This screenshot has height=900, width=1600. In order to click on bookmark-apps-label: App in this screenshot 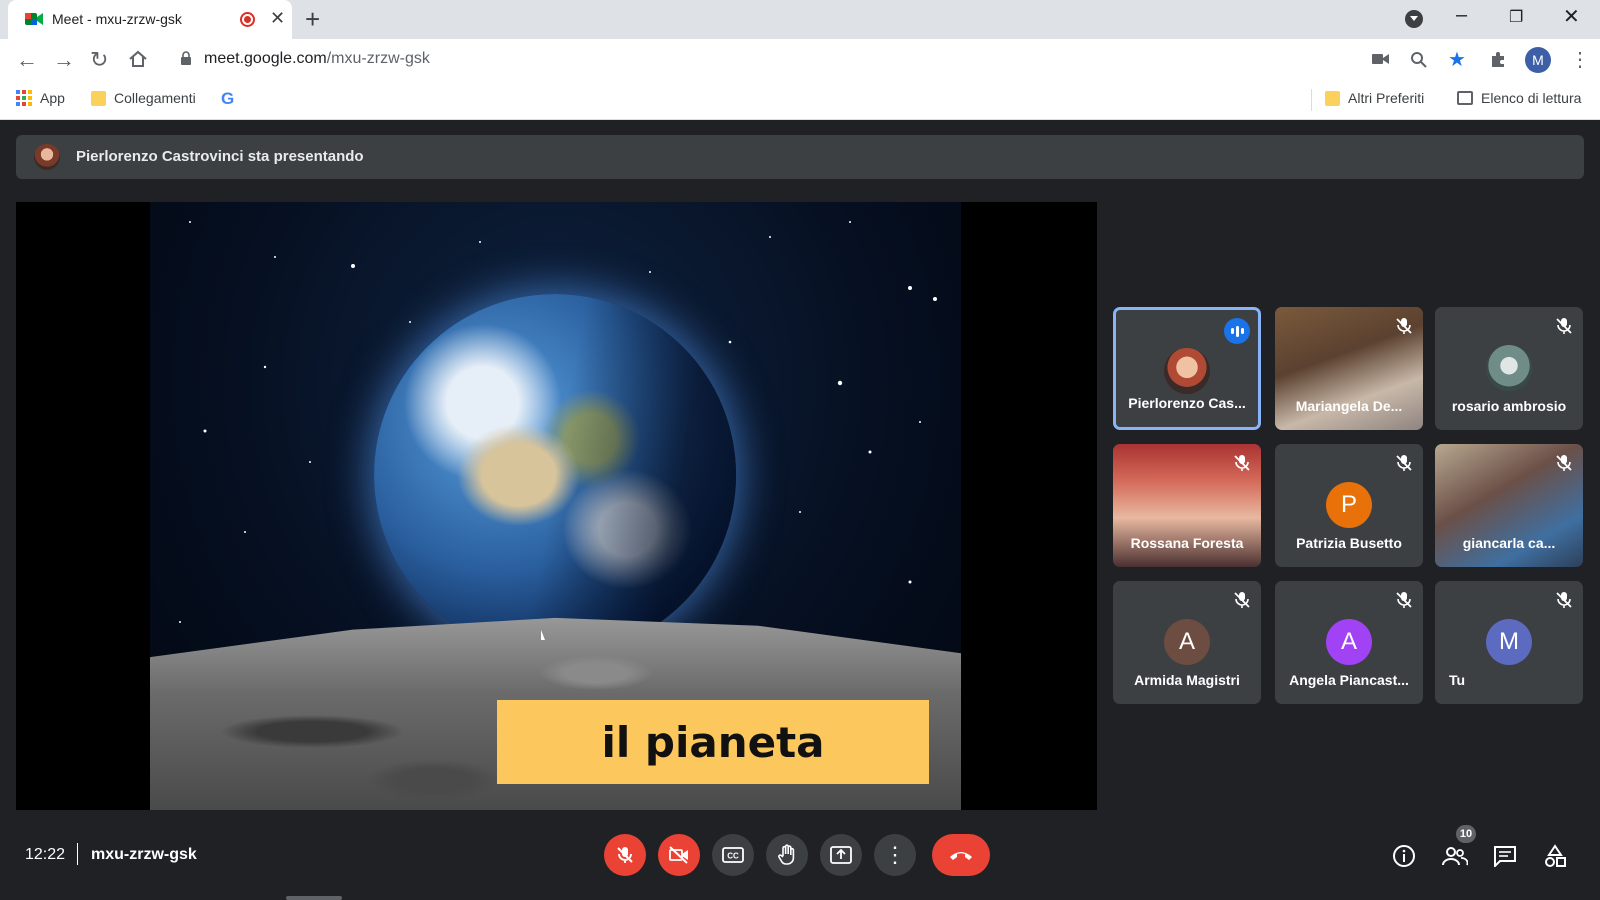, I will do `click(52, 98)`.